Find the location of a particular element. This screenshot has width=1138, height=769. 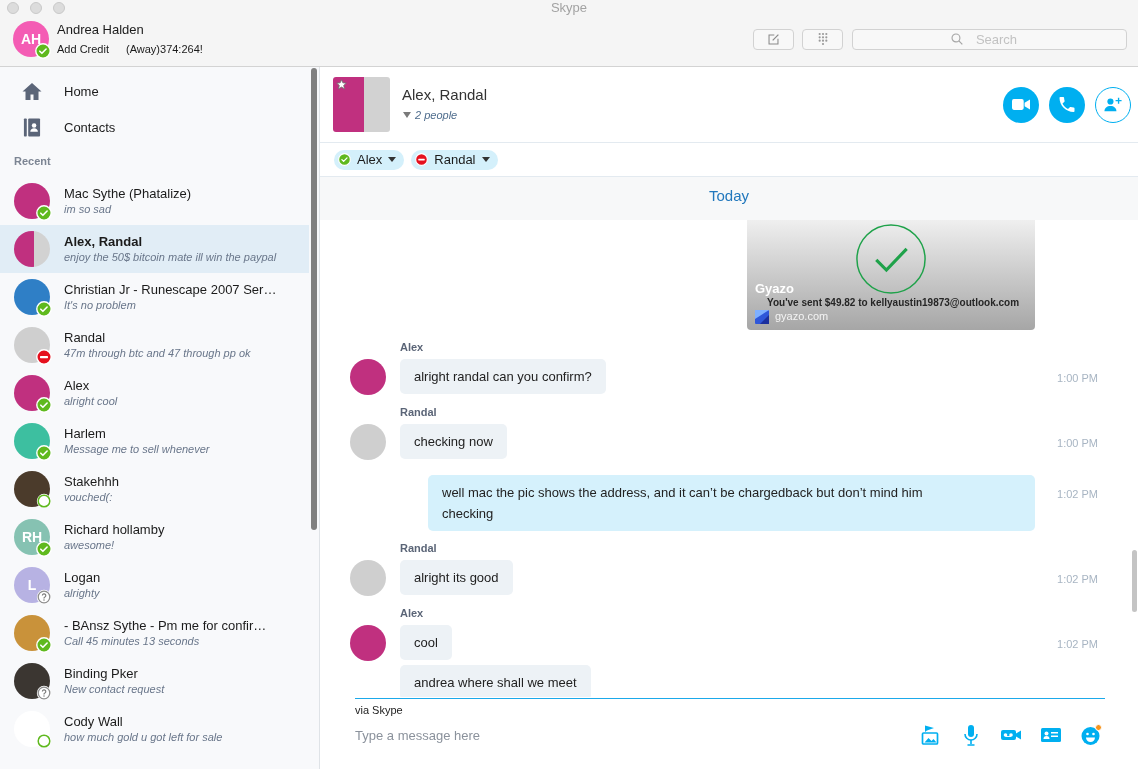

last-message-preview: how much gold u got left for sale is located at coordinates (143, 737).